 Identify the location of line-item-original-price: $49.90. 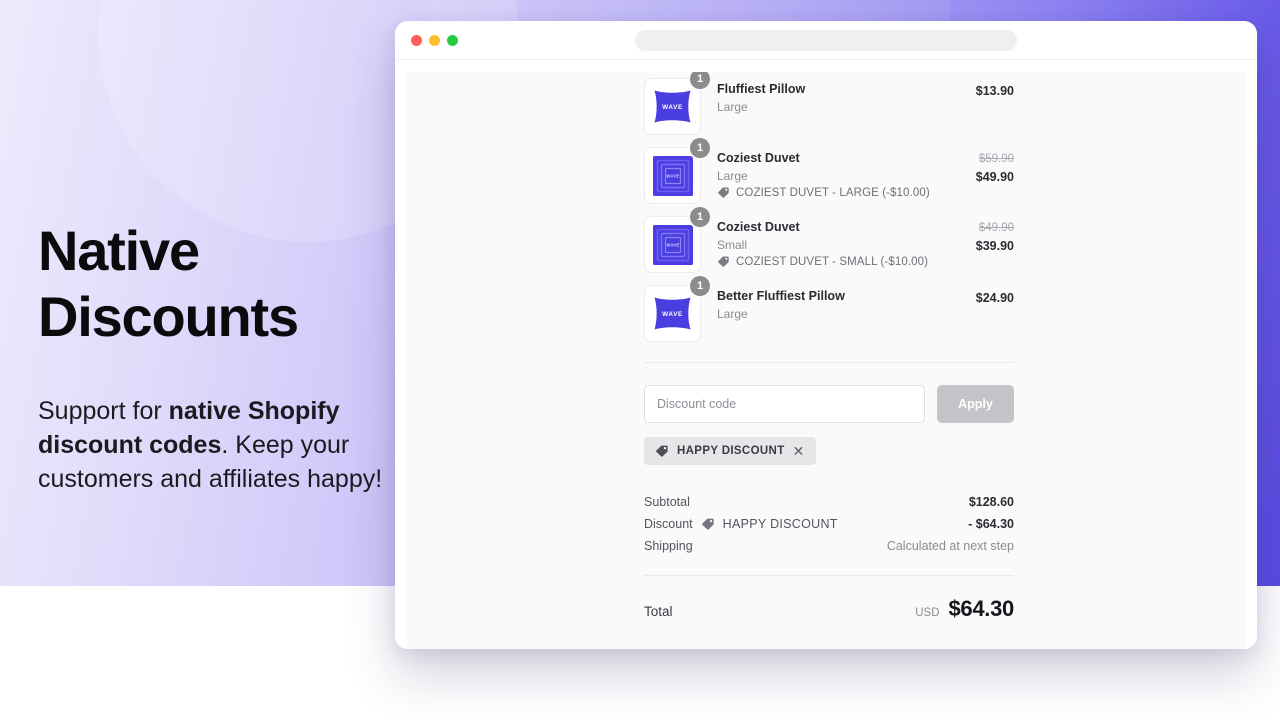
(996, 228).